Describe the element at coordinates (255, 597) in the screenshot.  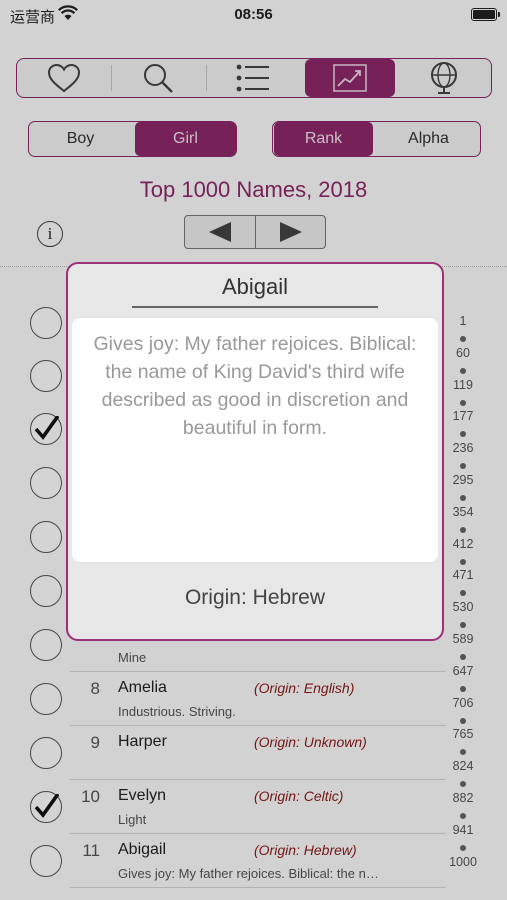
I see `popup-origin: Origin: Hebrew` at that location.